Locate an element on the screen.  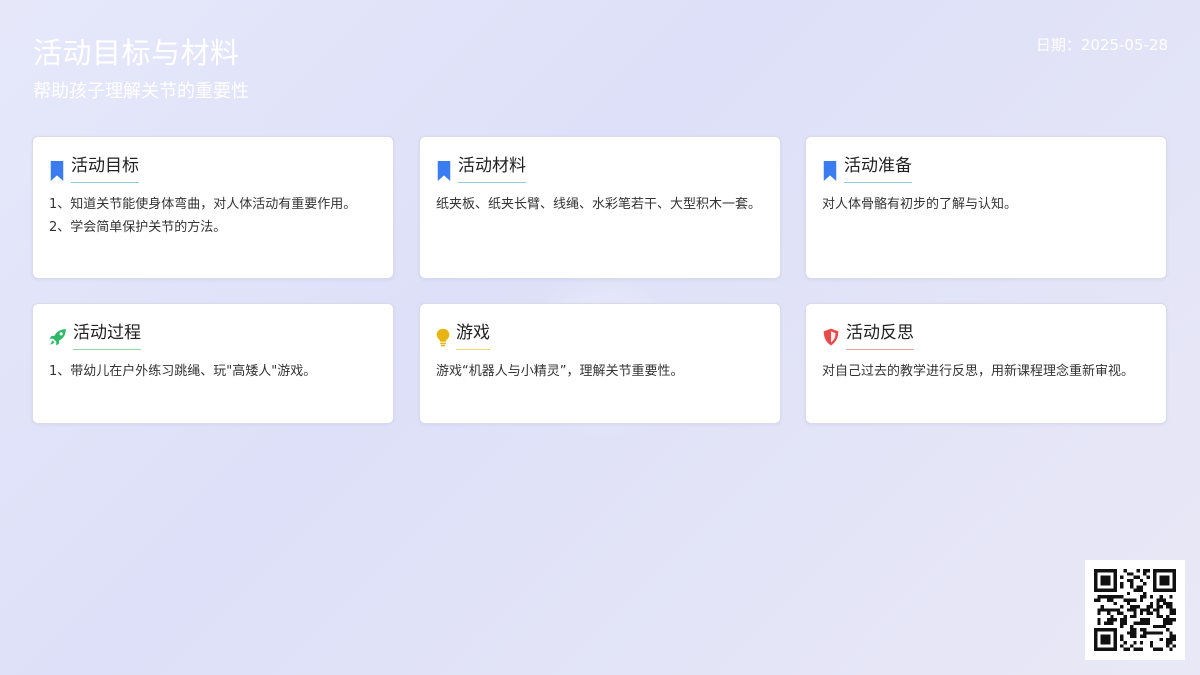
qr-code-graphic is located at coordinates (1135, 610).